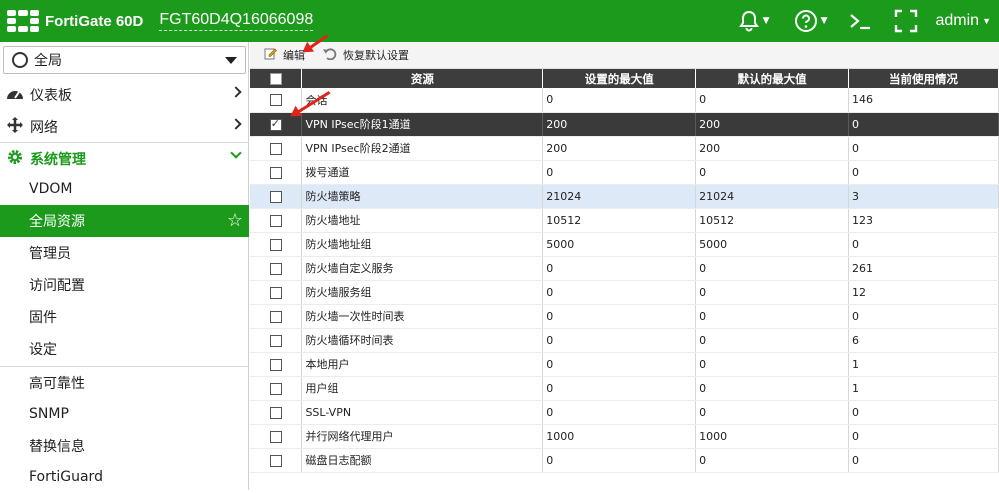  I want to click on notifications-button: ▼, so click(754, 21).